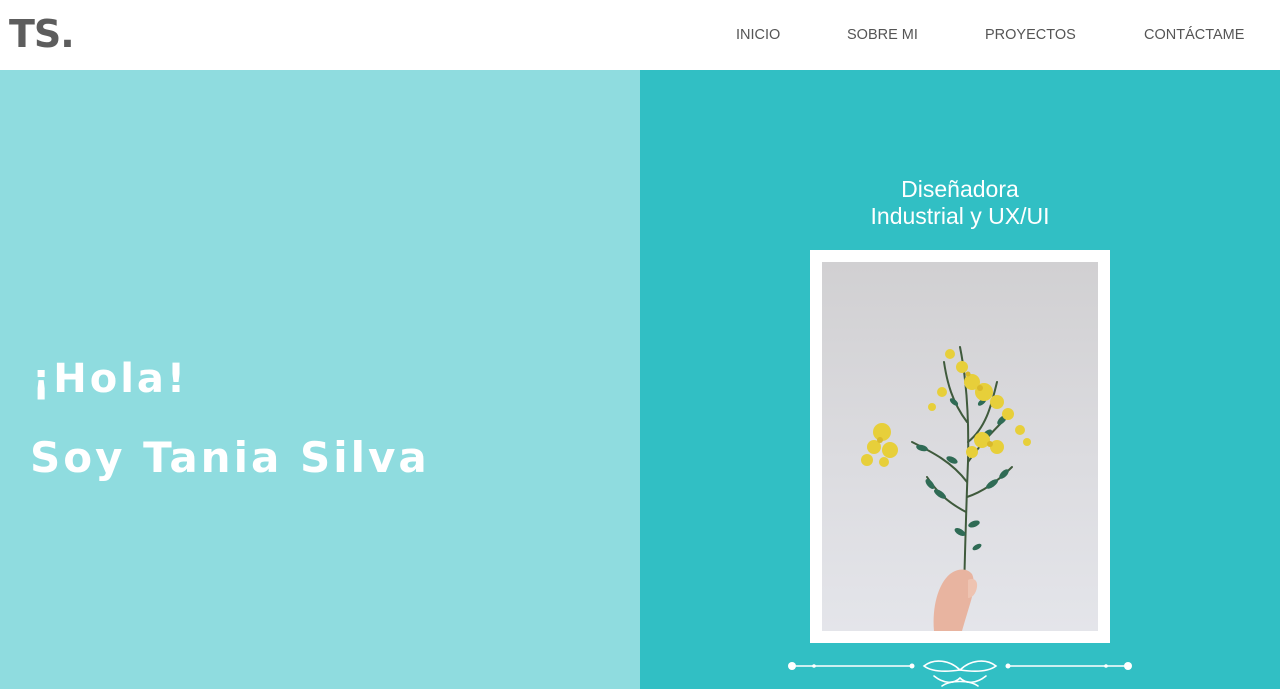  I want to click on logo: TS., so click(42, 34).